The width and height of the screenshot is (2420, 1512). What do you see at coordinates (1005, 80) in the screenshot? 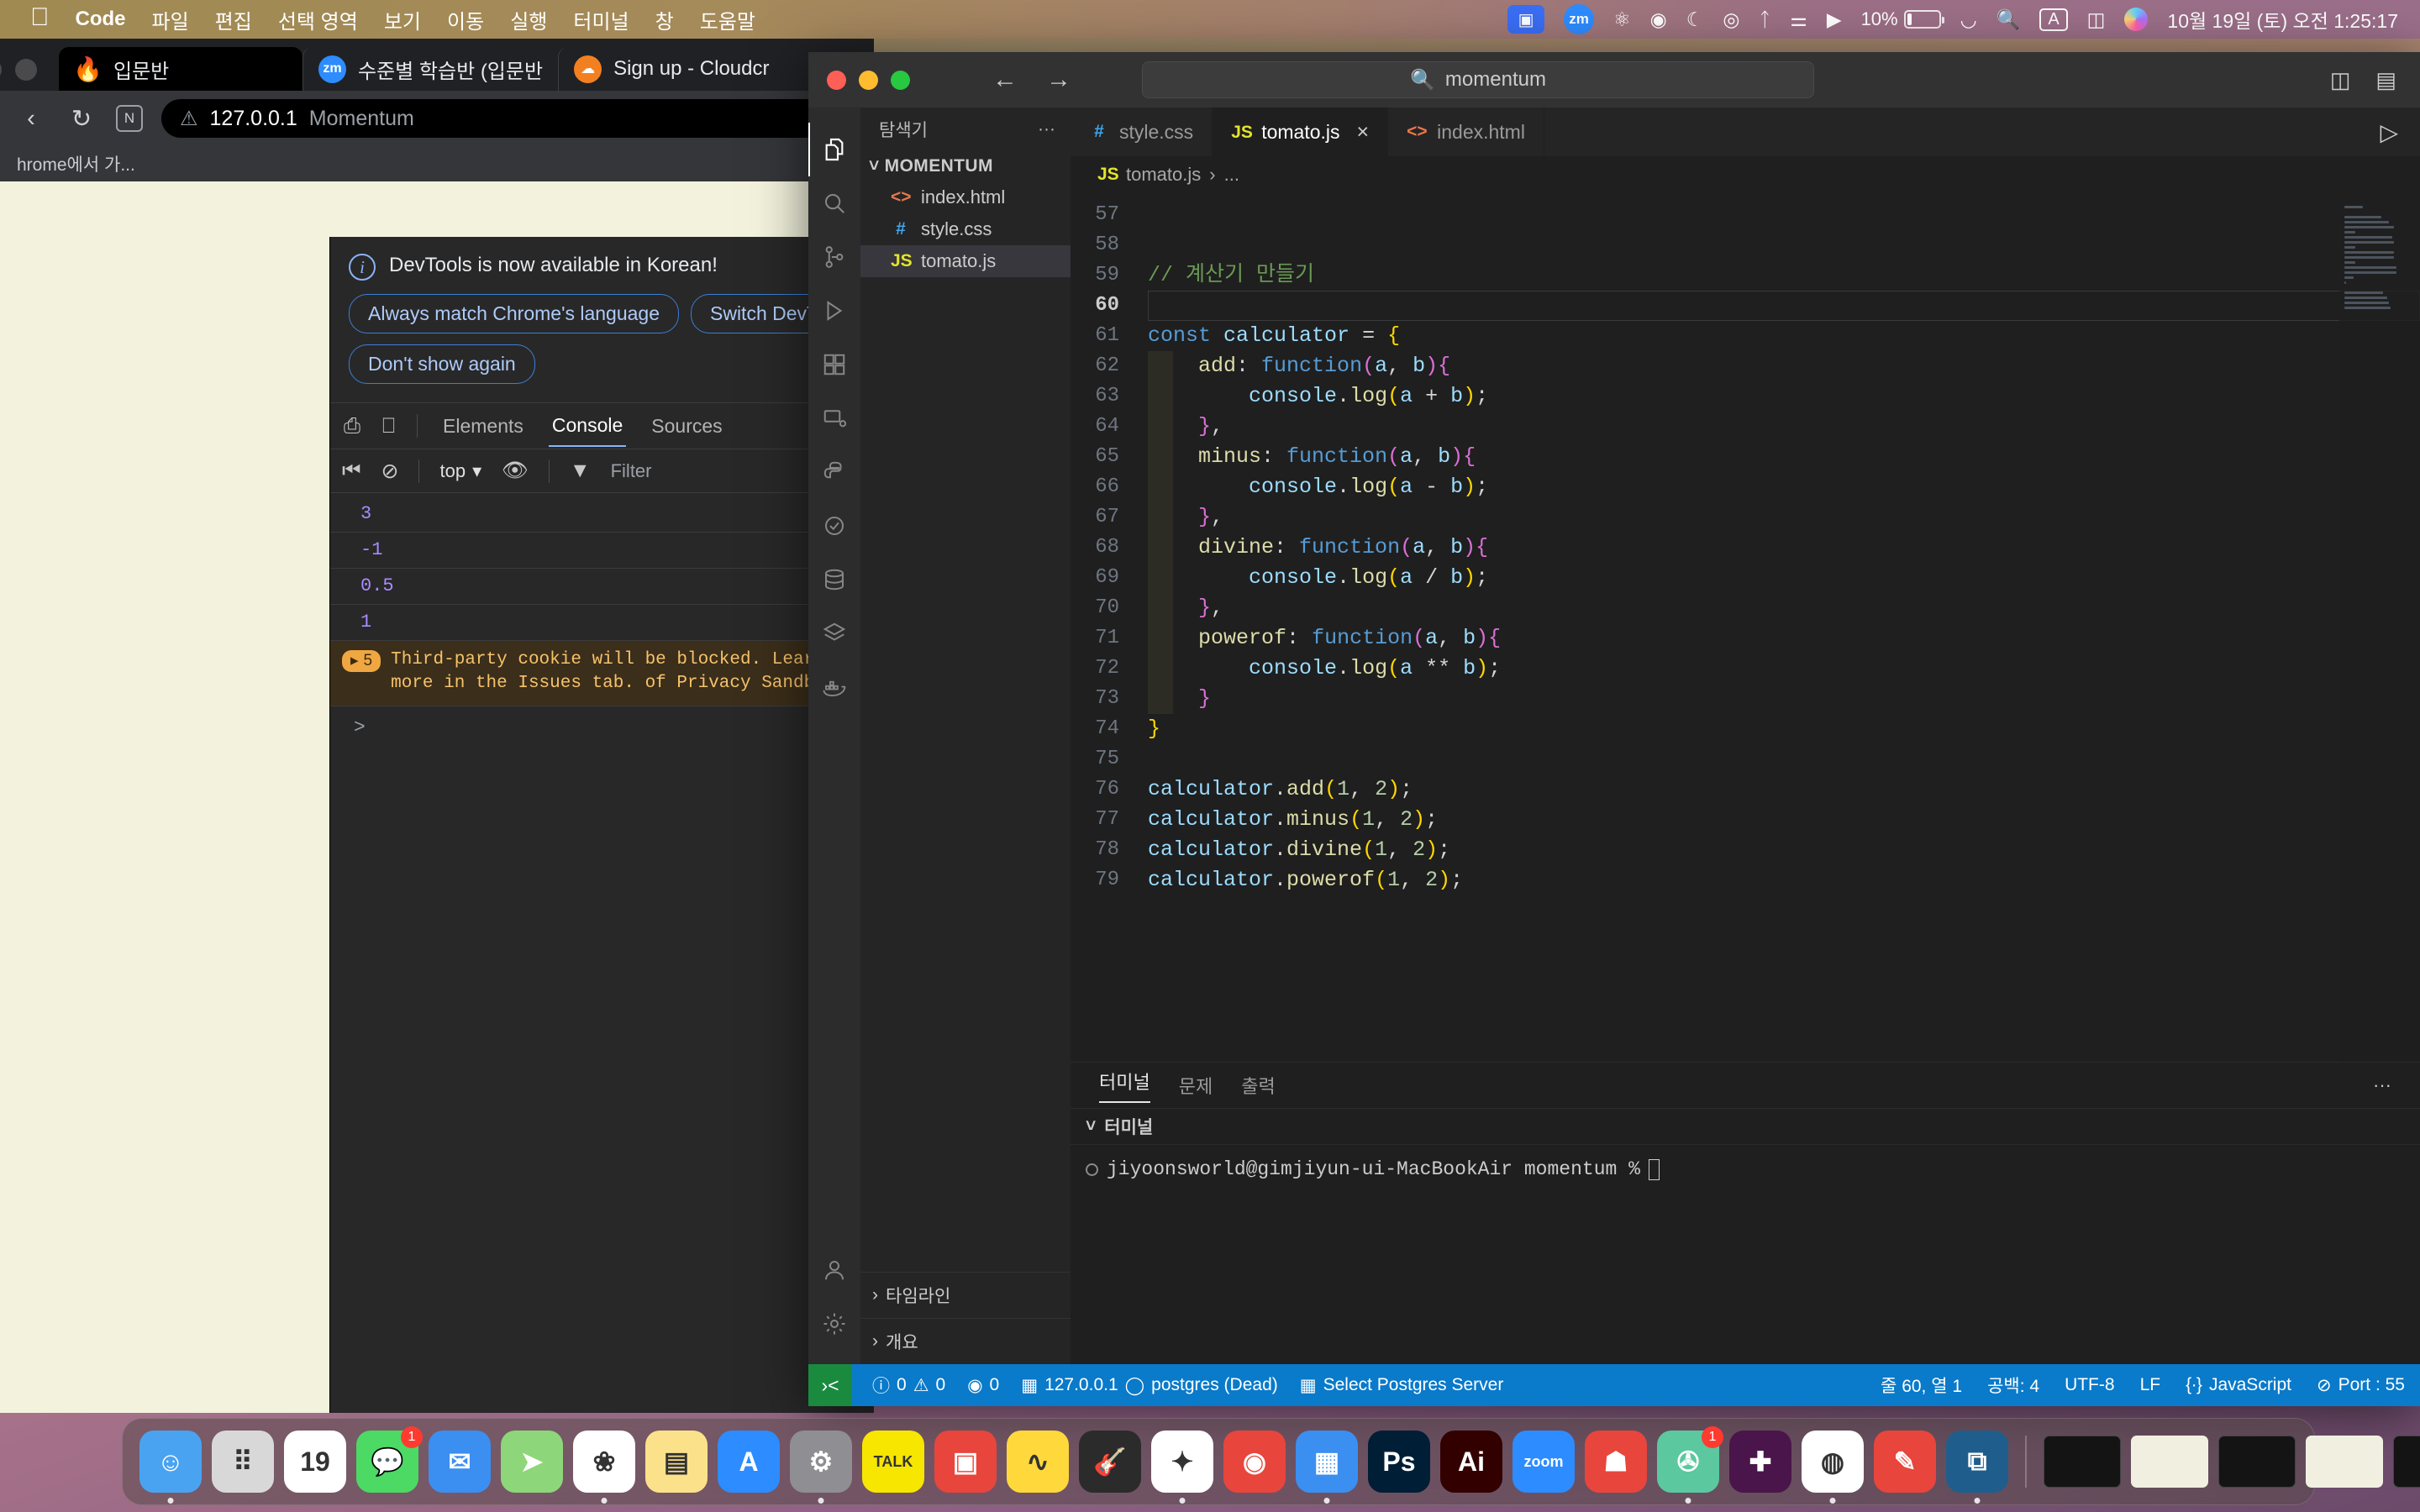
I see `vscode-back-button: ←` at bounding box center [1005, 80].